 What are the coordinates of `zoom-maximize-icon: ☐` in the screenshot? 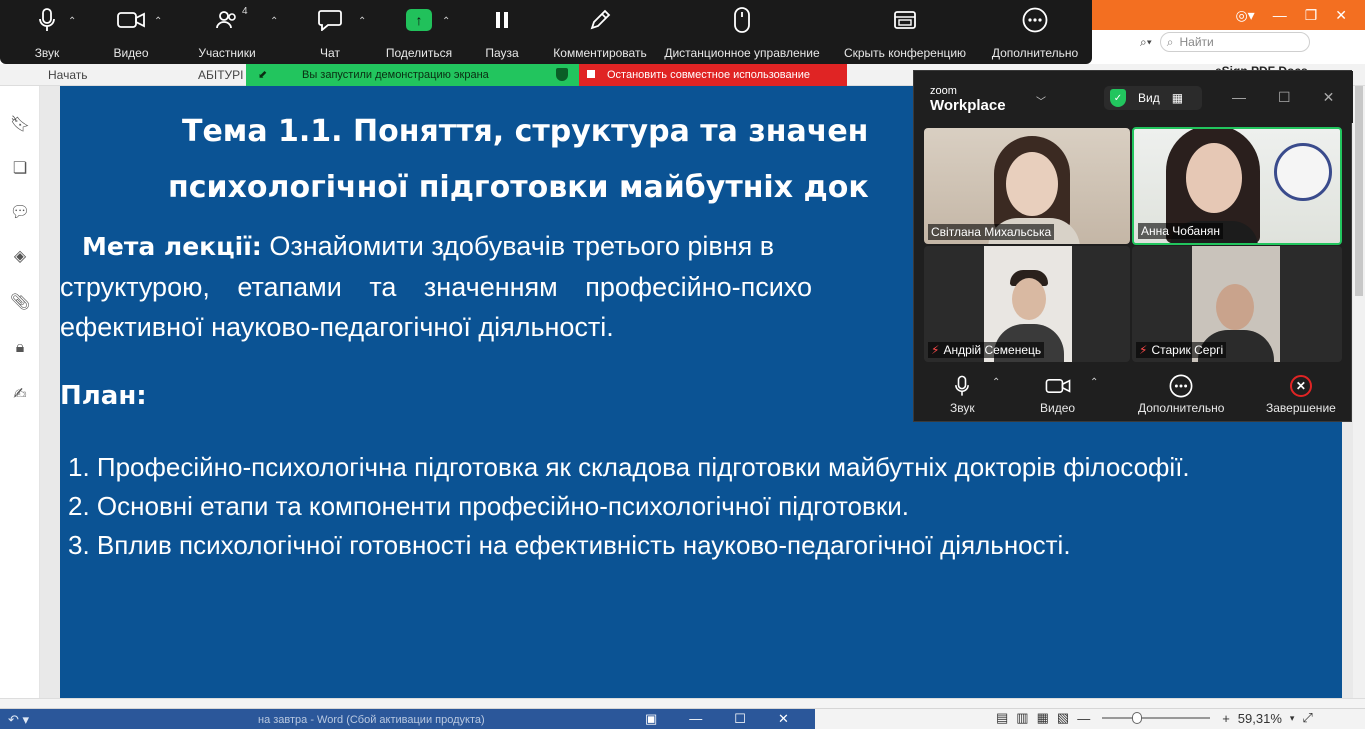 It's located at (1284, 97).